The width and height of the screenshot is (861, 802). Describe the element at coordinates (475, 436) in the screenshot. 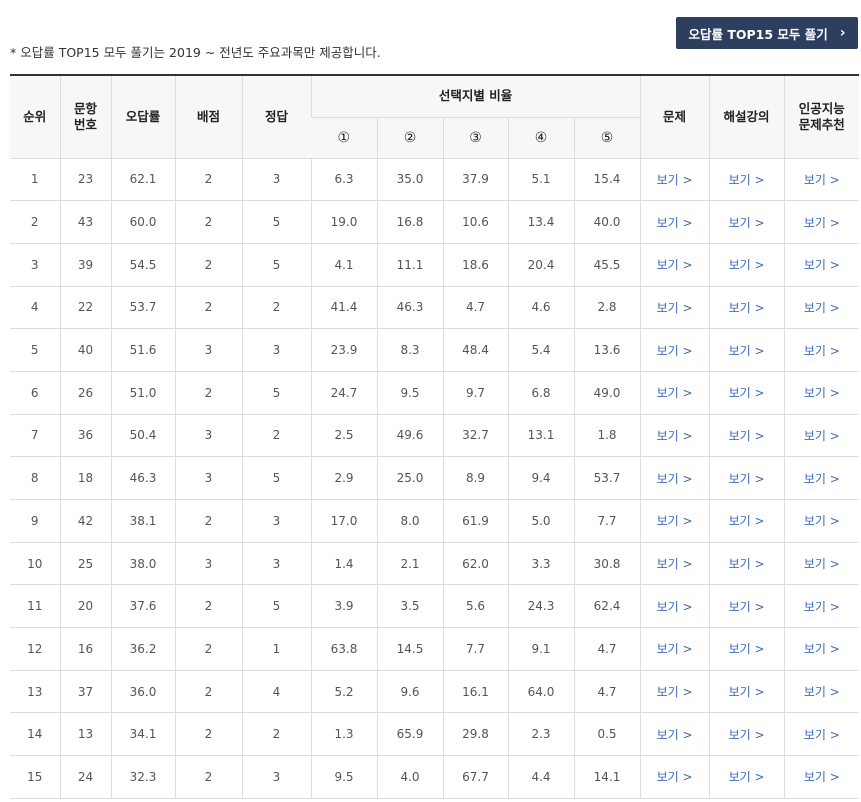

I see `cell-choice-3-ratio: 32.7` at that location.